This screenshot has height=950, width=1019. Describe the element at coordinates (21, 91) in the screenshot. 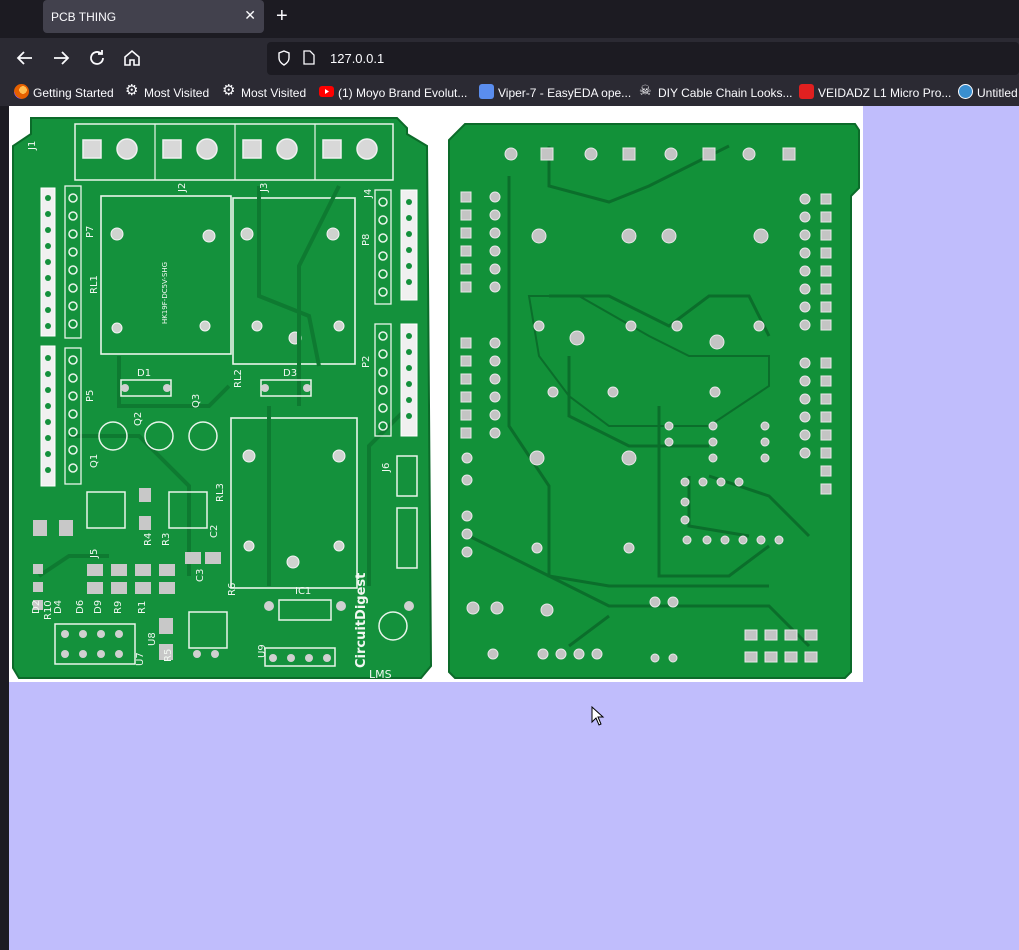

I see `firefox-icon` at that location.